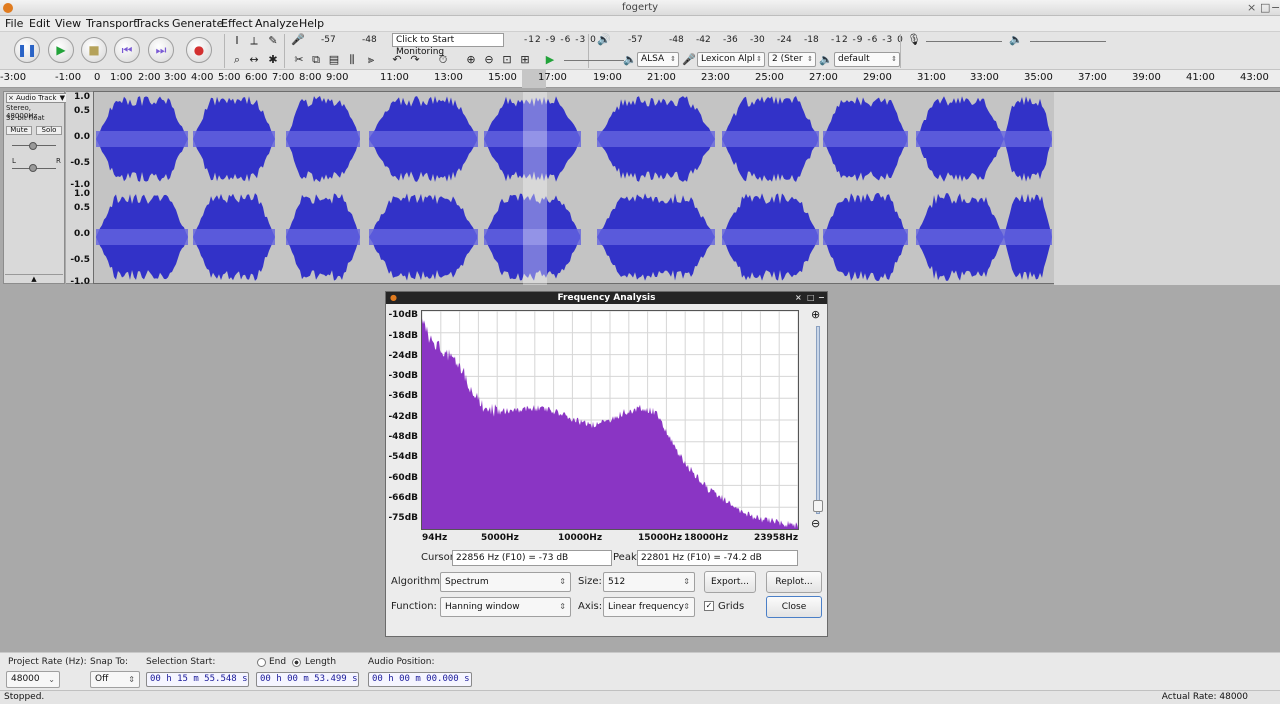 This screenshot has width=1280, height=704. Describe the element at coordinates (273, 40) in the screenshot. I see `draw-tool-icon: ✎` at that location.